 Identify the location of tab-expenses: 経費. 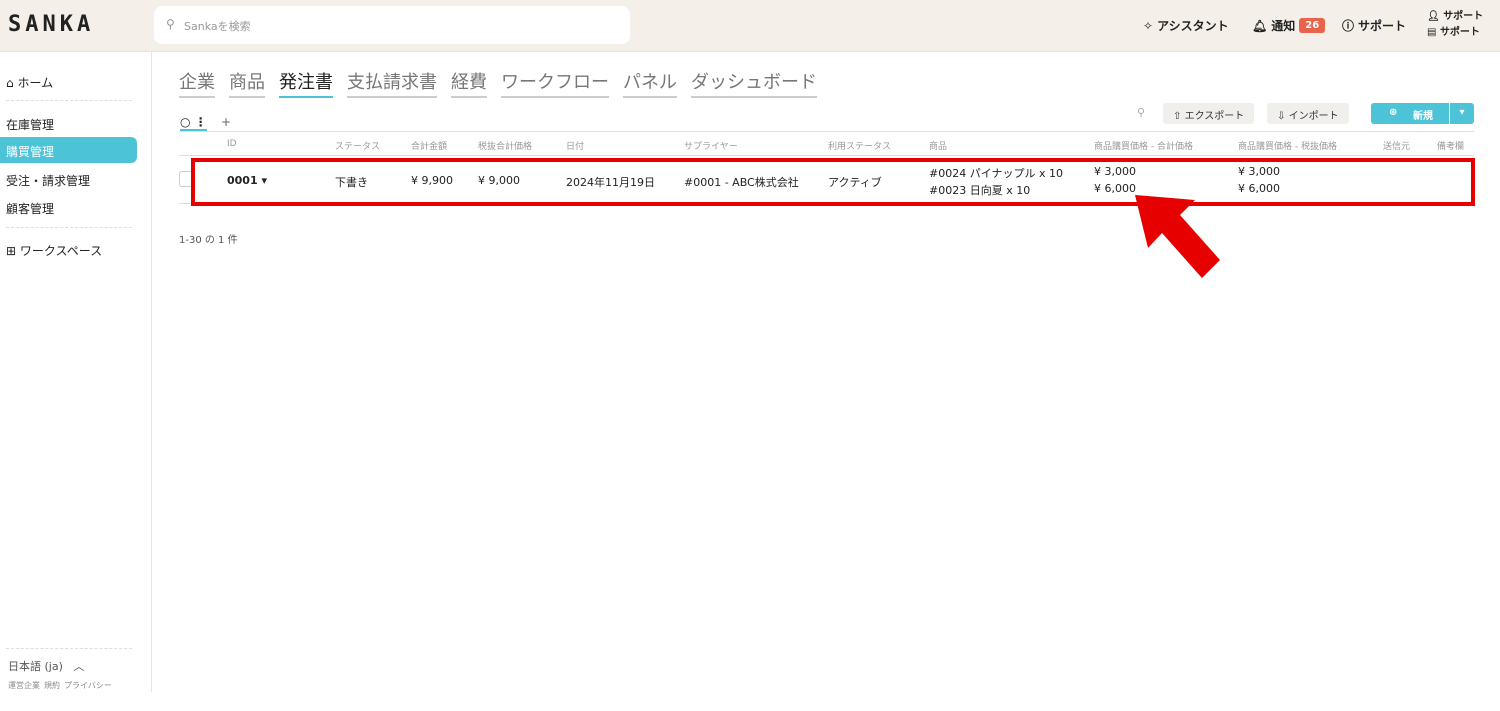
(469, 83).